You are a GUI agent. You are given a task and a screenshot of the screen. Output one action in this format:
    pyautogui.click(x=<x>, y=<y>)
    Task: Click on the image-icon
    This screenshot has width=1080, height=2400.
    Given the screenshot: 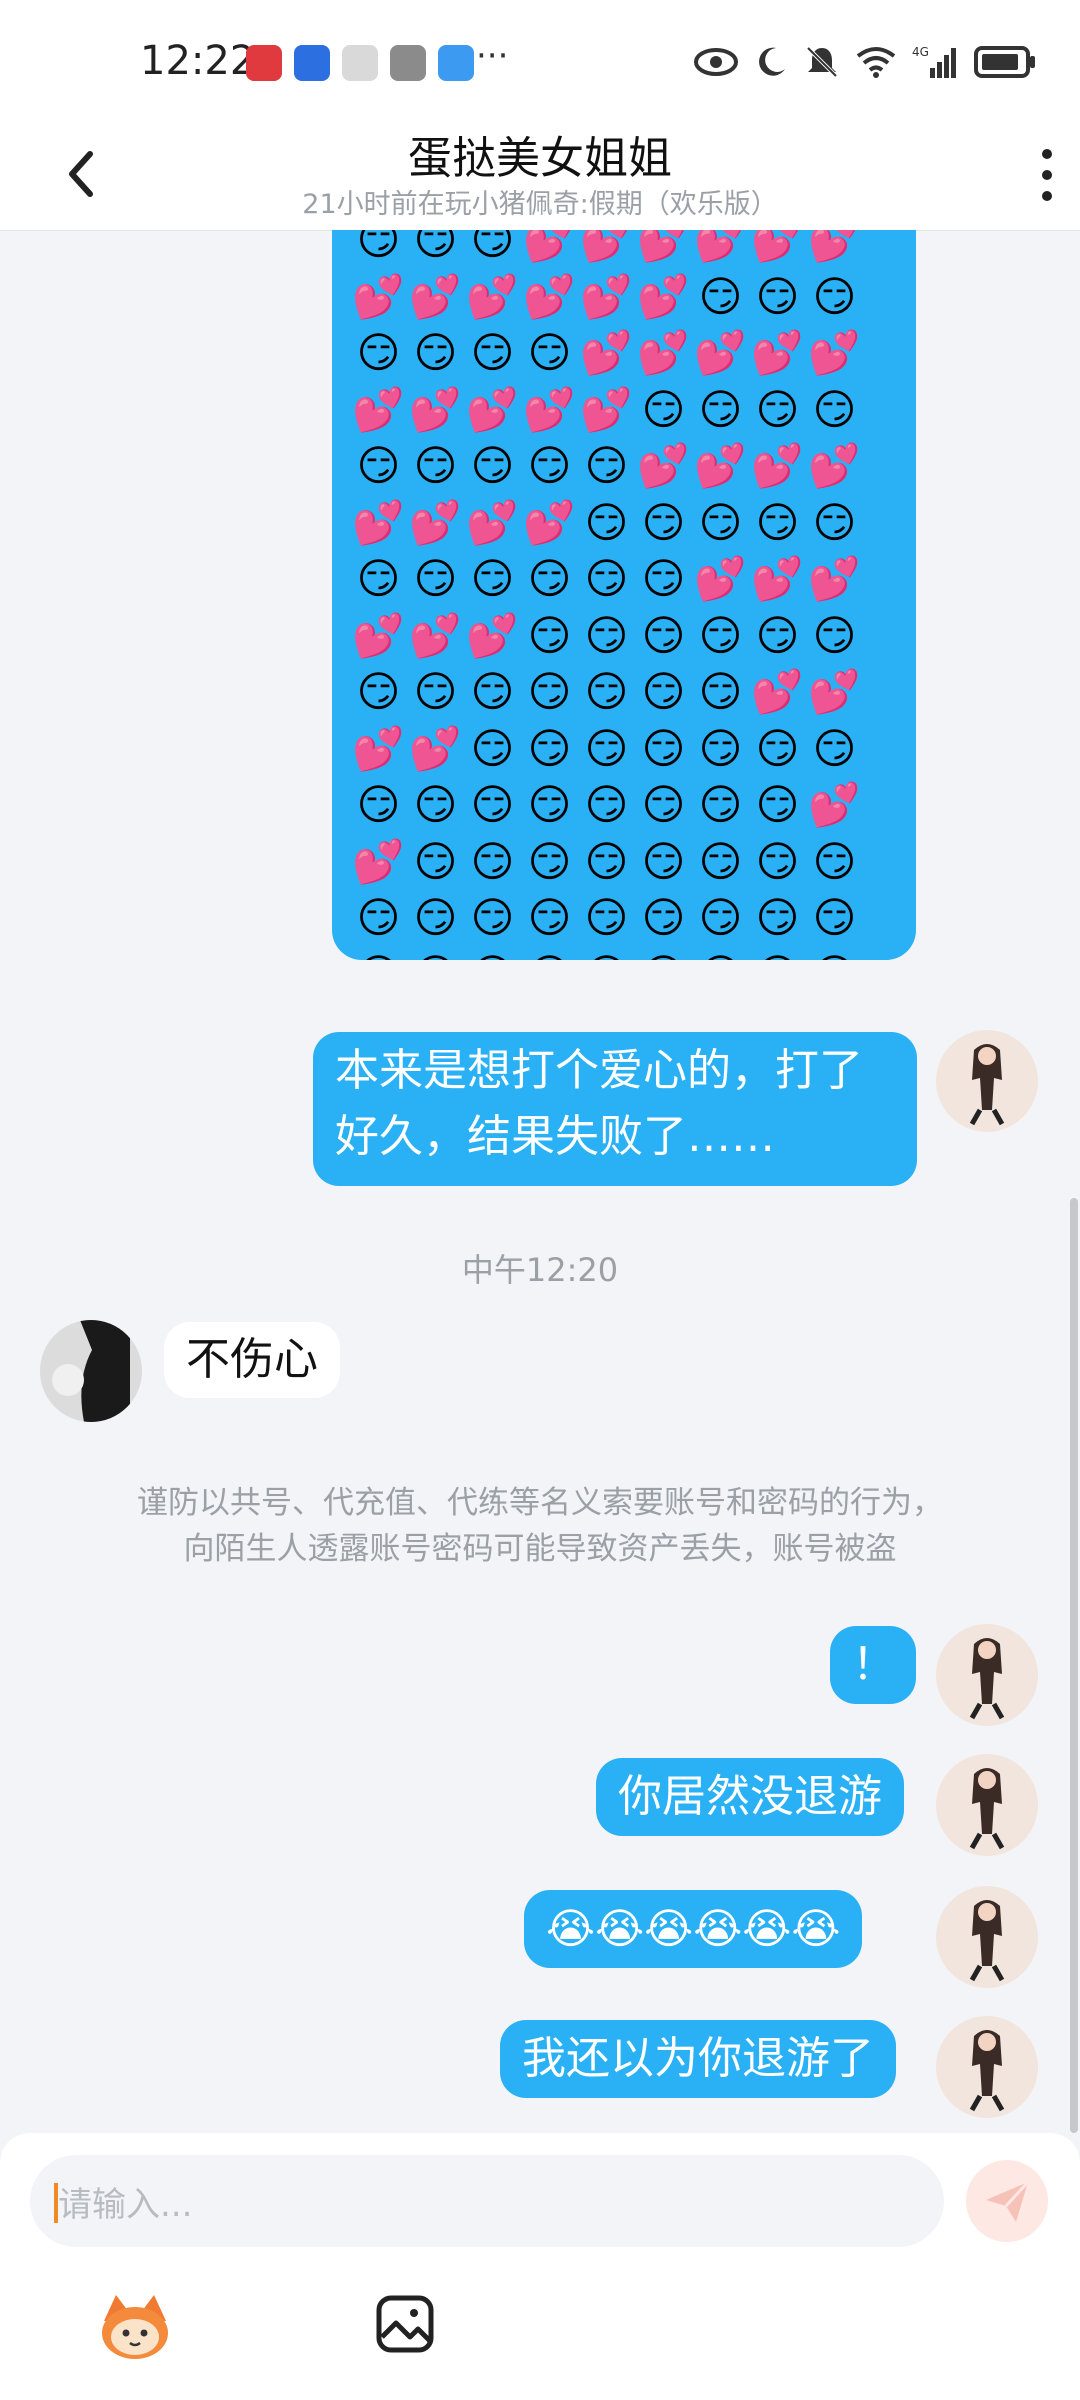 What is the action you would take?
    pyautogui.click(x=405, y=2324)
    